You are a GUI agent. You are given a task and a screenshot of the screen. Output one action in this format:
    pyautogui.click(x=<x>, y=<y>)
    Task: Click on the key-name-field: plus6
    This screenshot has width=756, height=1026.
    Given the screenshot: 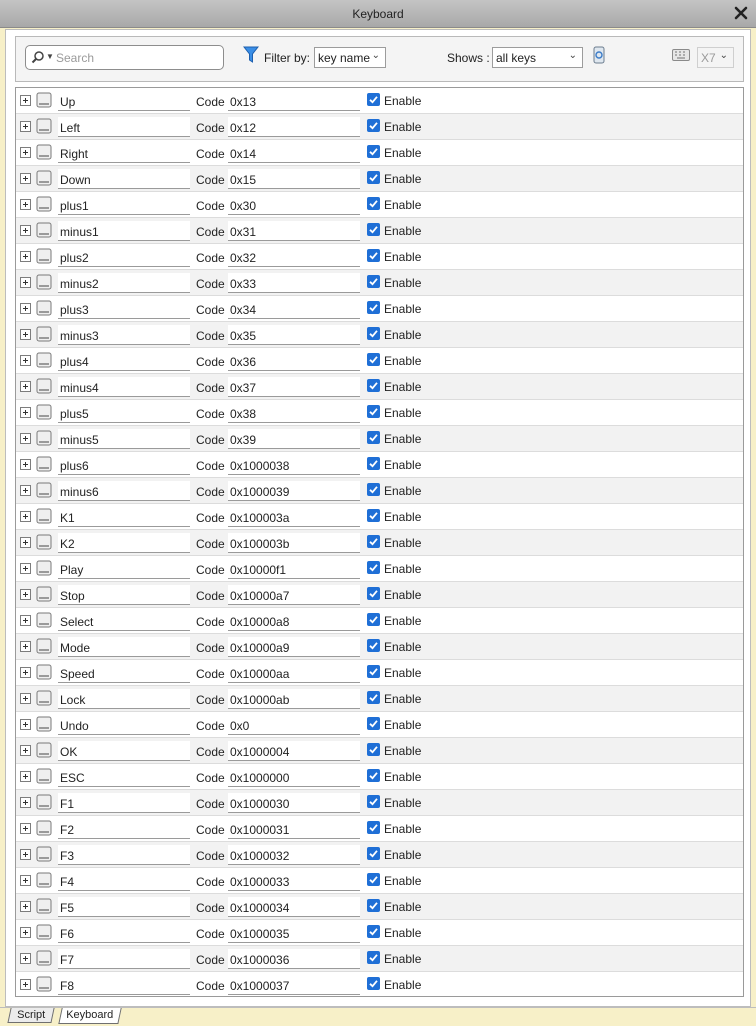 What is the action you would take?
    pyautogui.click(x=124, y=465)
    